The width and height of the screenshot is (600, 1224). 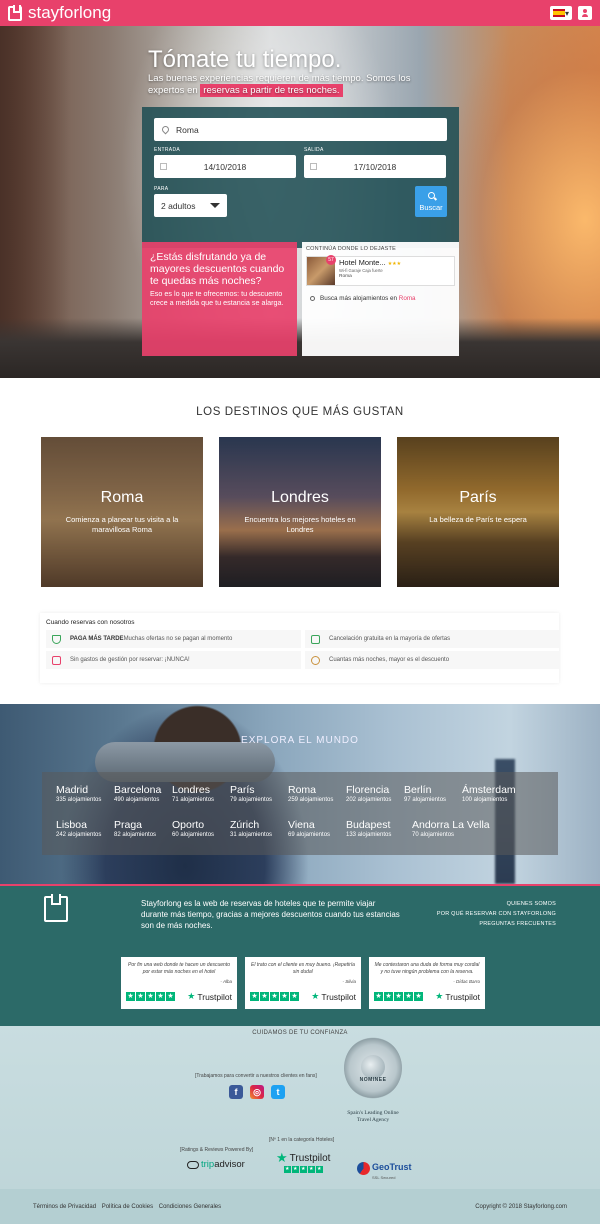 I want to click on city-name: Oporto, so click(x=188, y=825).